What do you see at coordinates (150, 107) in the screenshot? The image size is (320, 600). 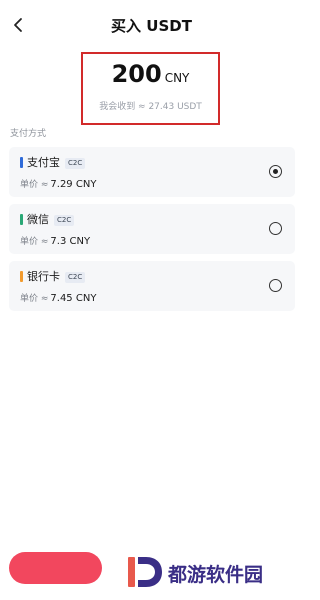 I see `receive-estimate: 我会收到 ≈ 27.43 USDT` at bounding box center [150, 107].